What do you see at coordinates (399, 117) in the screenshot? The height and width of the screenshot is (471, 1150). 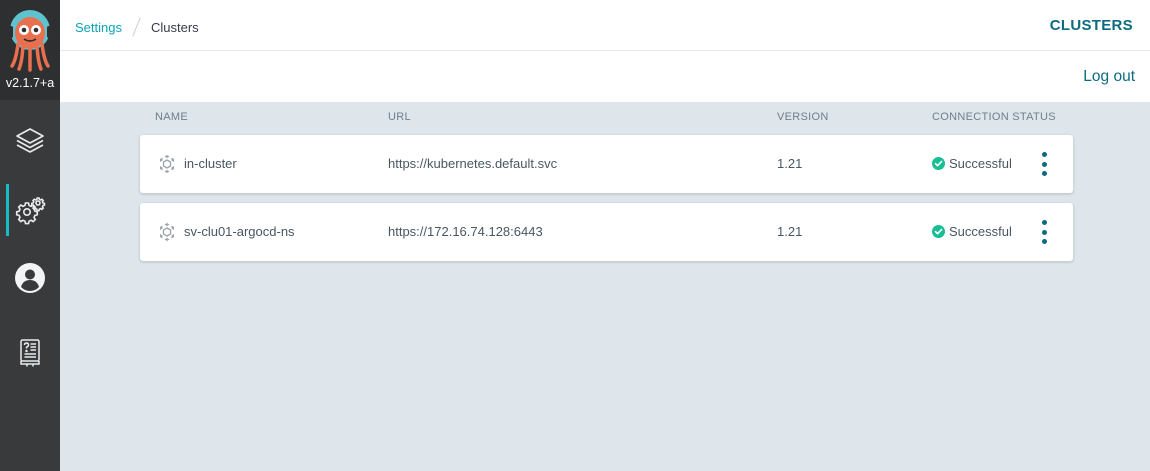 I see `column-header-url: URL` at bounding box center [399, 117].